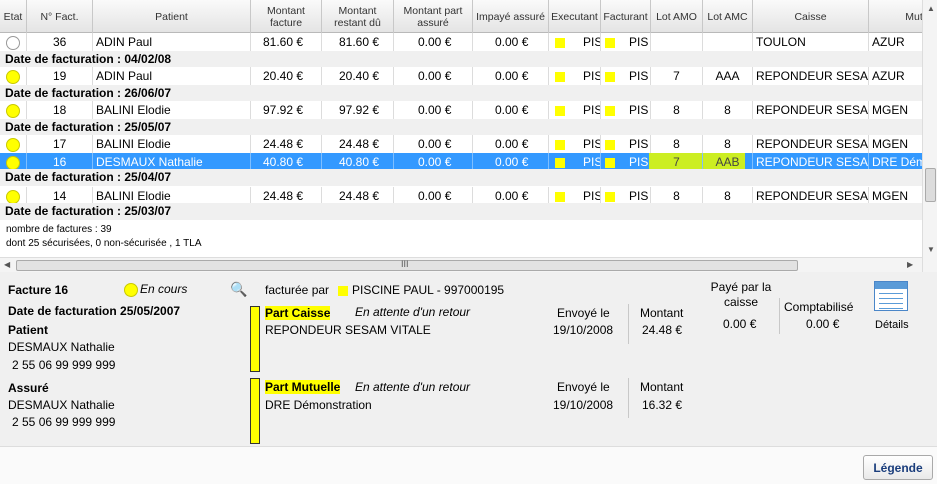  I want to click on vertical-scrollbar: ▲ ▼, so click(929, 136).